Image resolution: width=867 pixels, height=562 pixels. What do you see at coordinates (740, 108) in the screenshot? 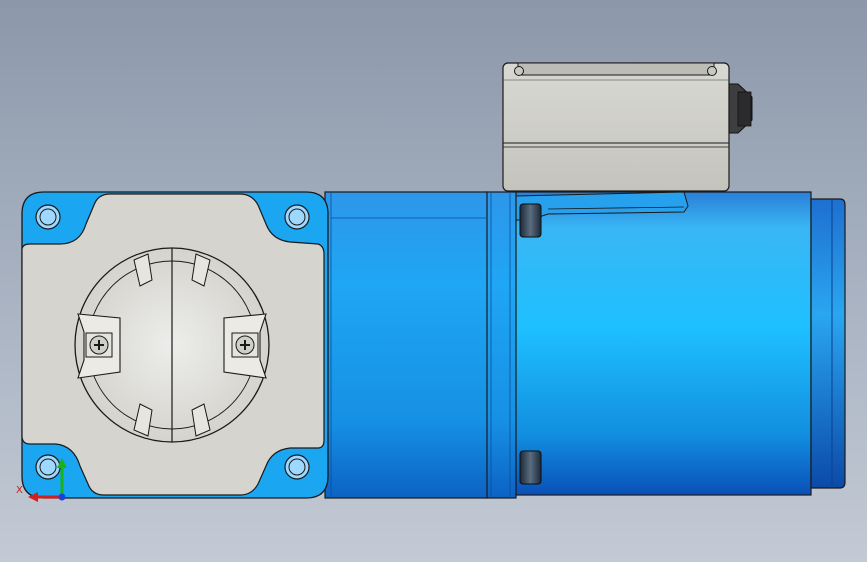
I see `cable-gland` at bounding box center [740, 108].